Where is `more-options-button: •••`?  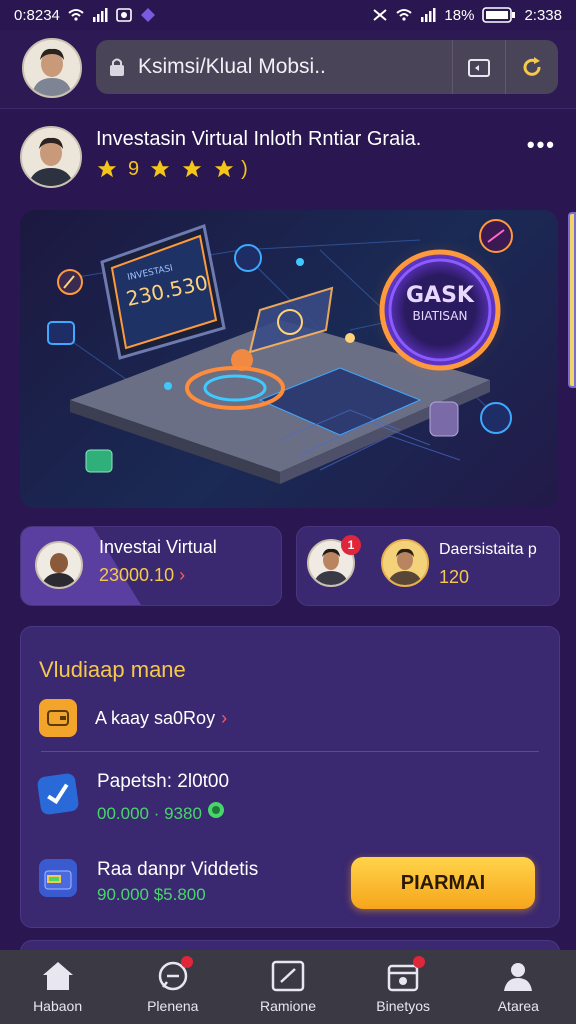
more-options-button: ••• is located at coordinates (541, 145).